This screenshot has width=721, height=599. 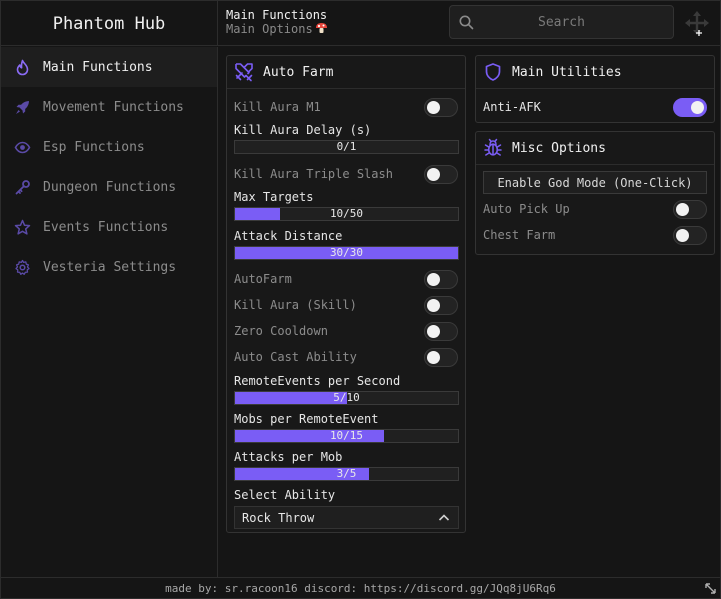 What do you see at coordinates (559, 148) in the screenshot?
I see `misc-options-title: Misc Options` at bounding box center [559, 148].